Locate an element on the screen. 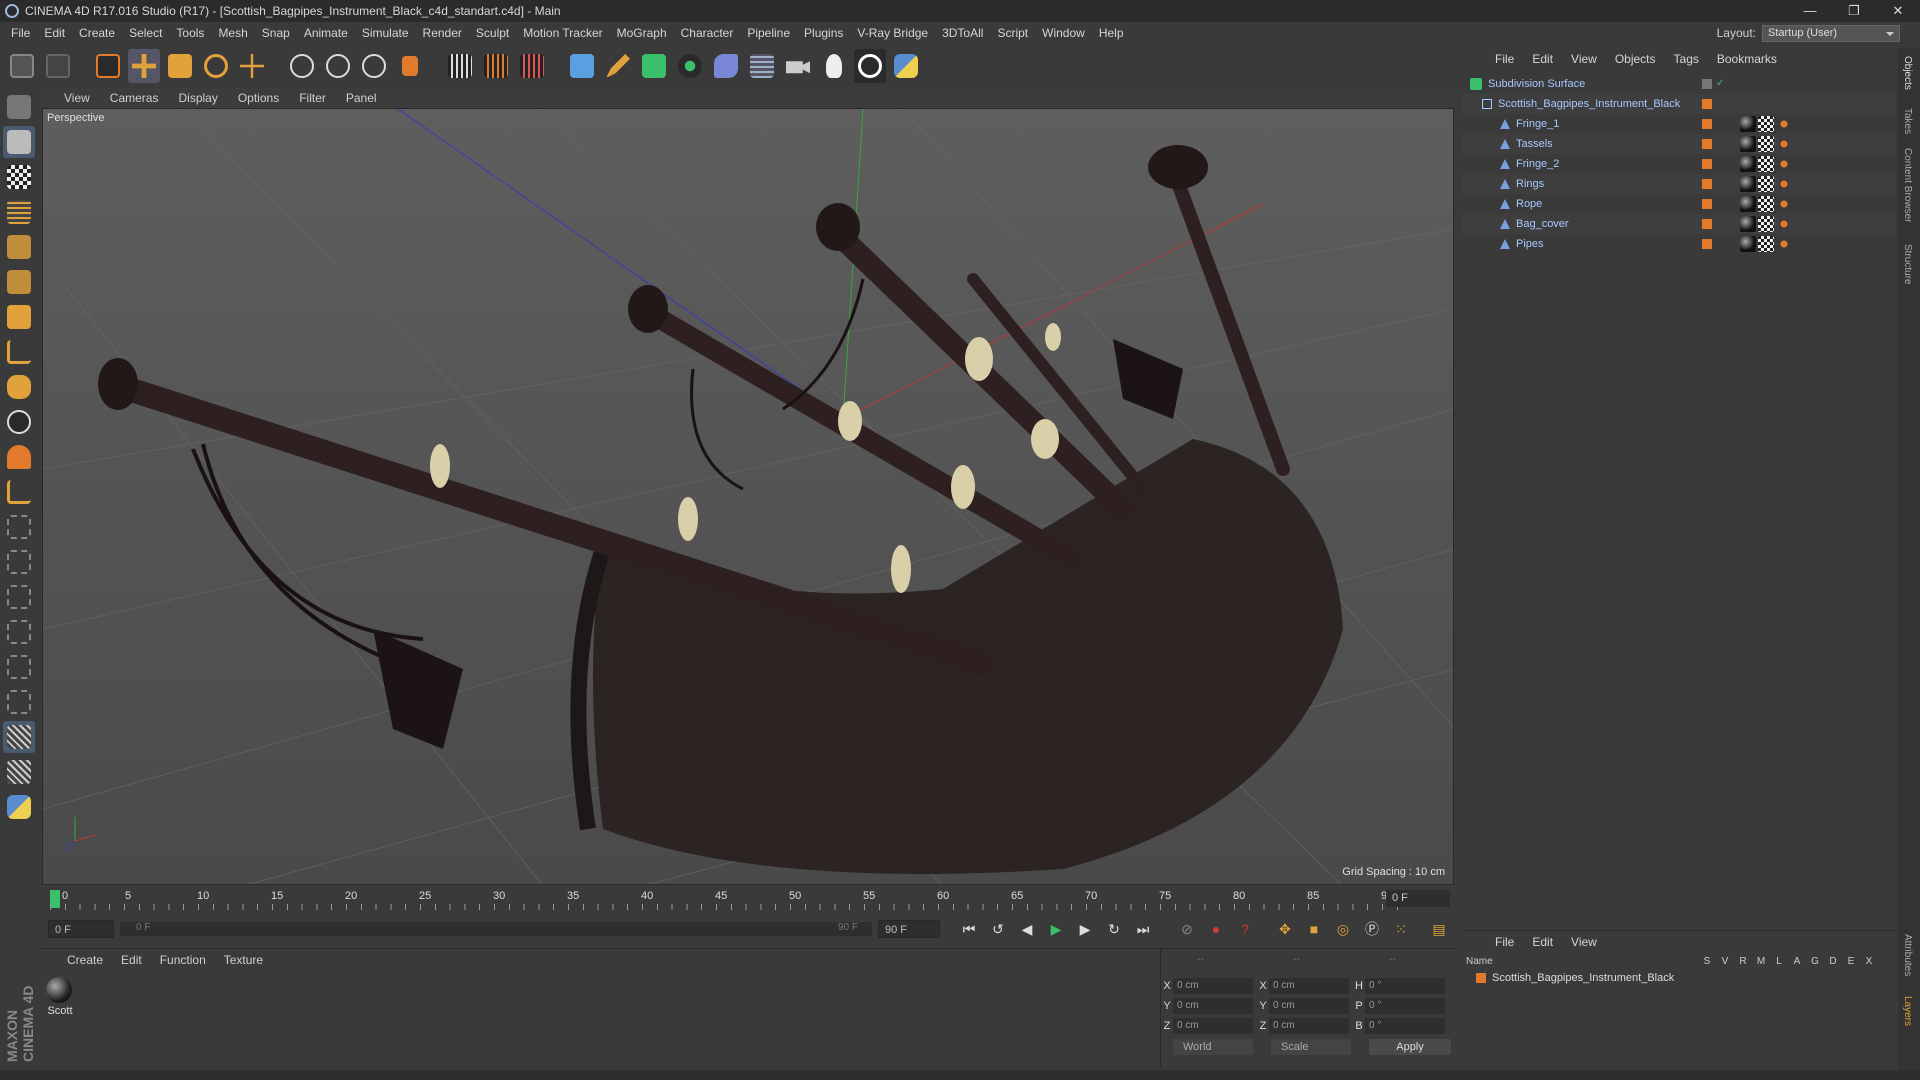  frame-range-slider: 0 F 90 F is located at coordinates (496, 929).